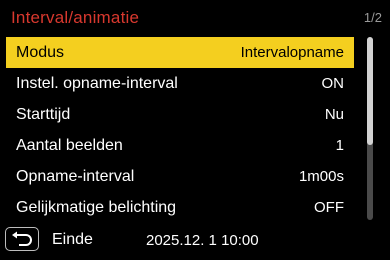 This screenshot has height=260, width=390. I want to click on back-button, so click(22, 239).